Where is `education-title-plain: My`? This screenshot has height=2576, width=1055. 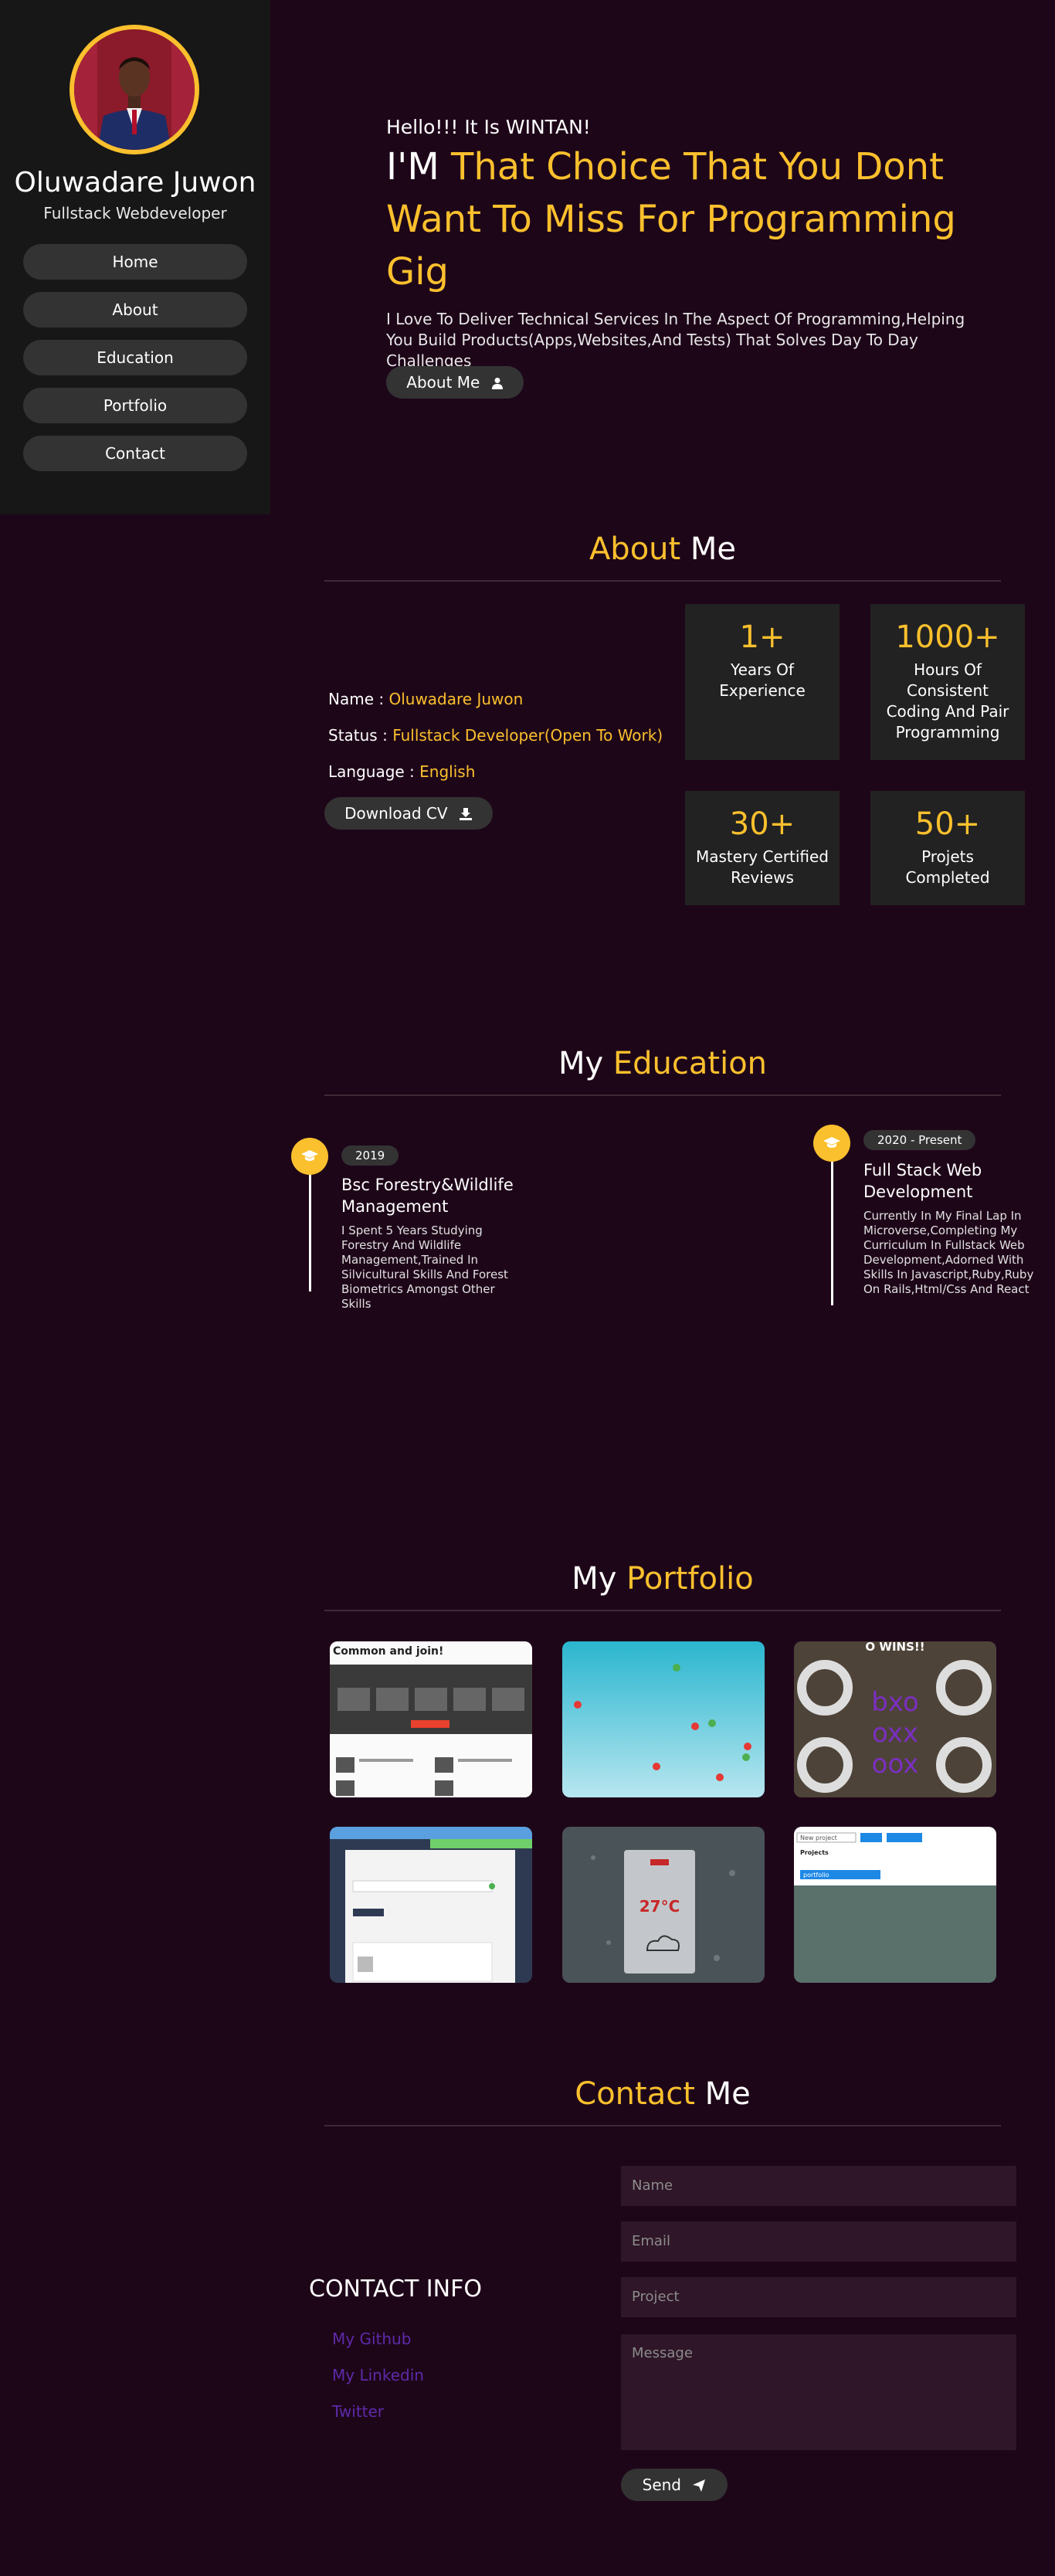
education-title-plain: My is located at coordinates (581, 1063).